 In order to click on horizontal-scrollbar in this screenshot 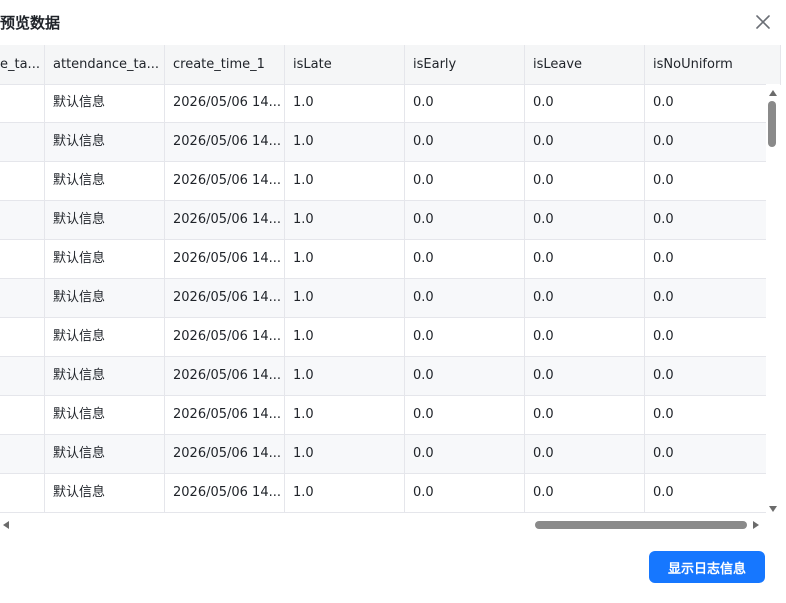, I will do `click(383, 525)`.